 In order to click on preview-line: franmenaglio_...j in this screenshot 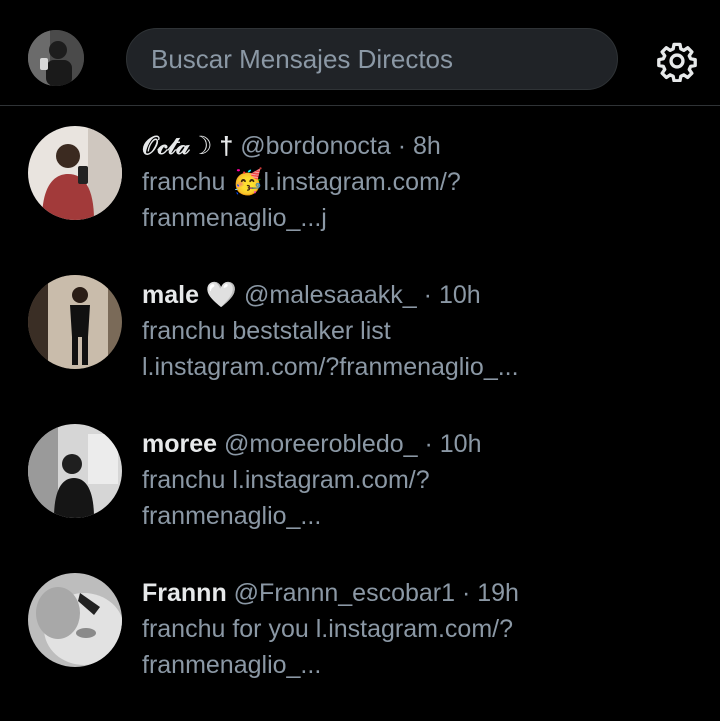, I will do `click(234, 218)`.